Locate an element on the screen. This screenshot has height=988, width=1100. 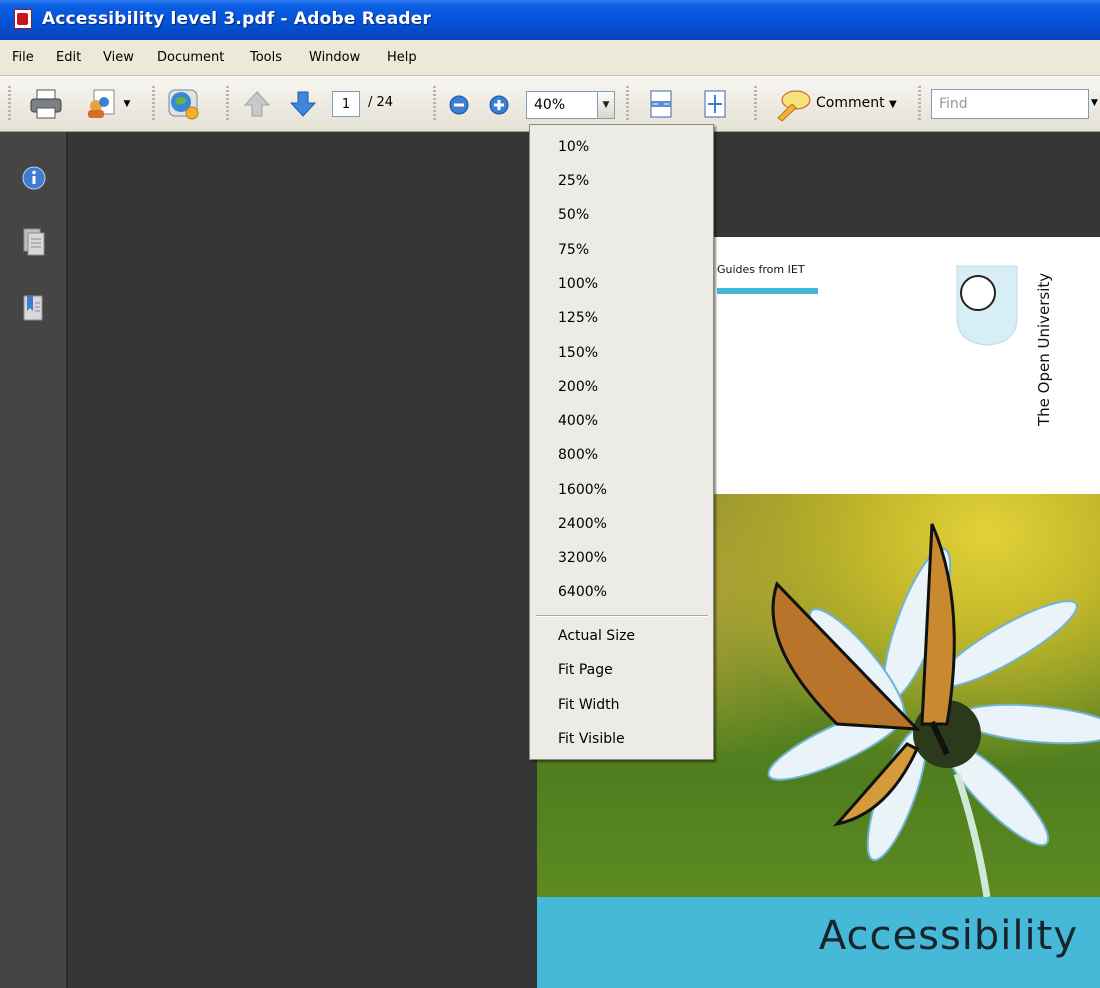
zoom-option-fit-width: Fit Width is located at coordinates (589, 705).